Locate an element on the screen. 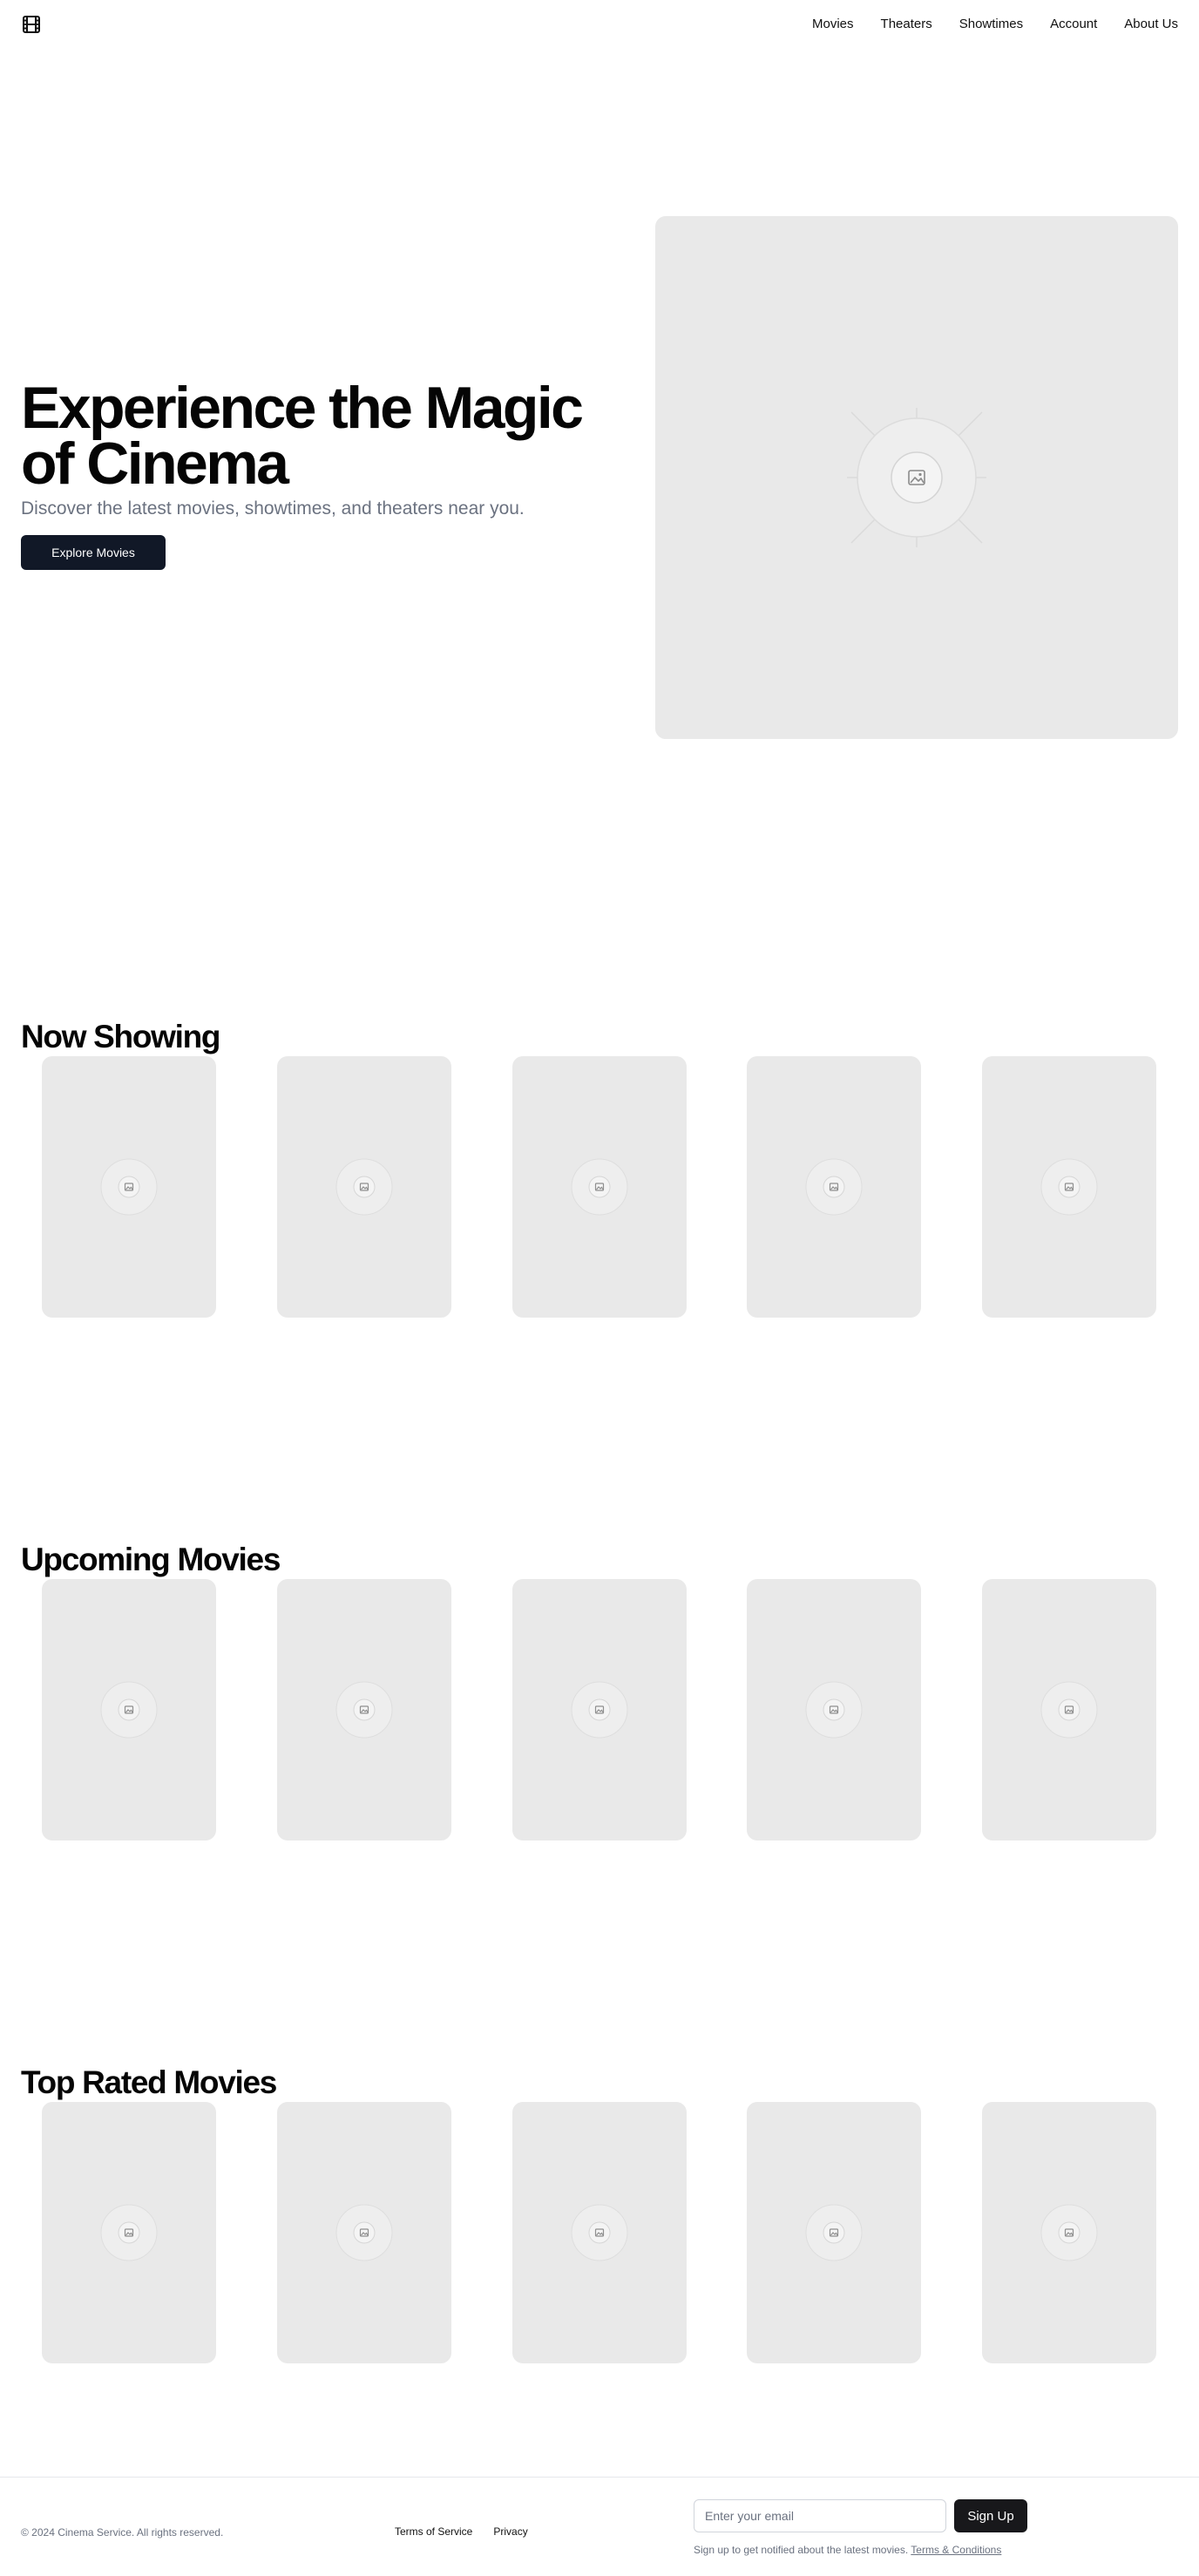  section-title-upcoming-movies: Upcoming Movies is located at coordinates (151, 1559).